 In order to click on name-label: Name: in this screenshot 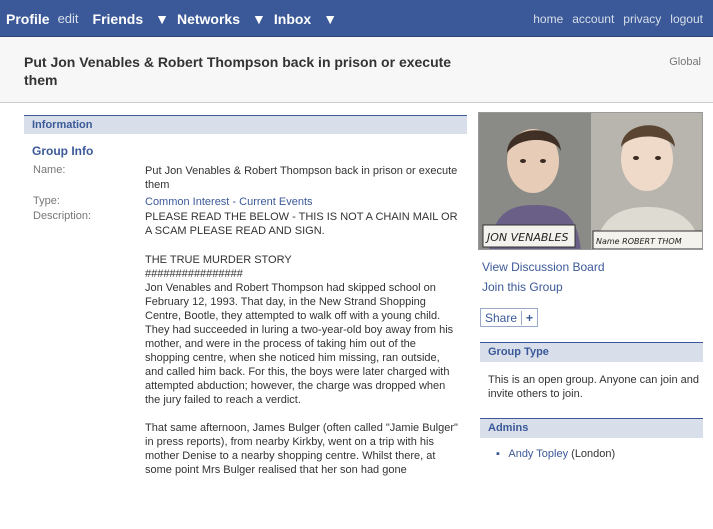, I will do `click(49, 170)`.